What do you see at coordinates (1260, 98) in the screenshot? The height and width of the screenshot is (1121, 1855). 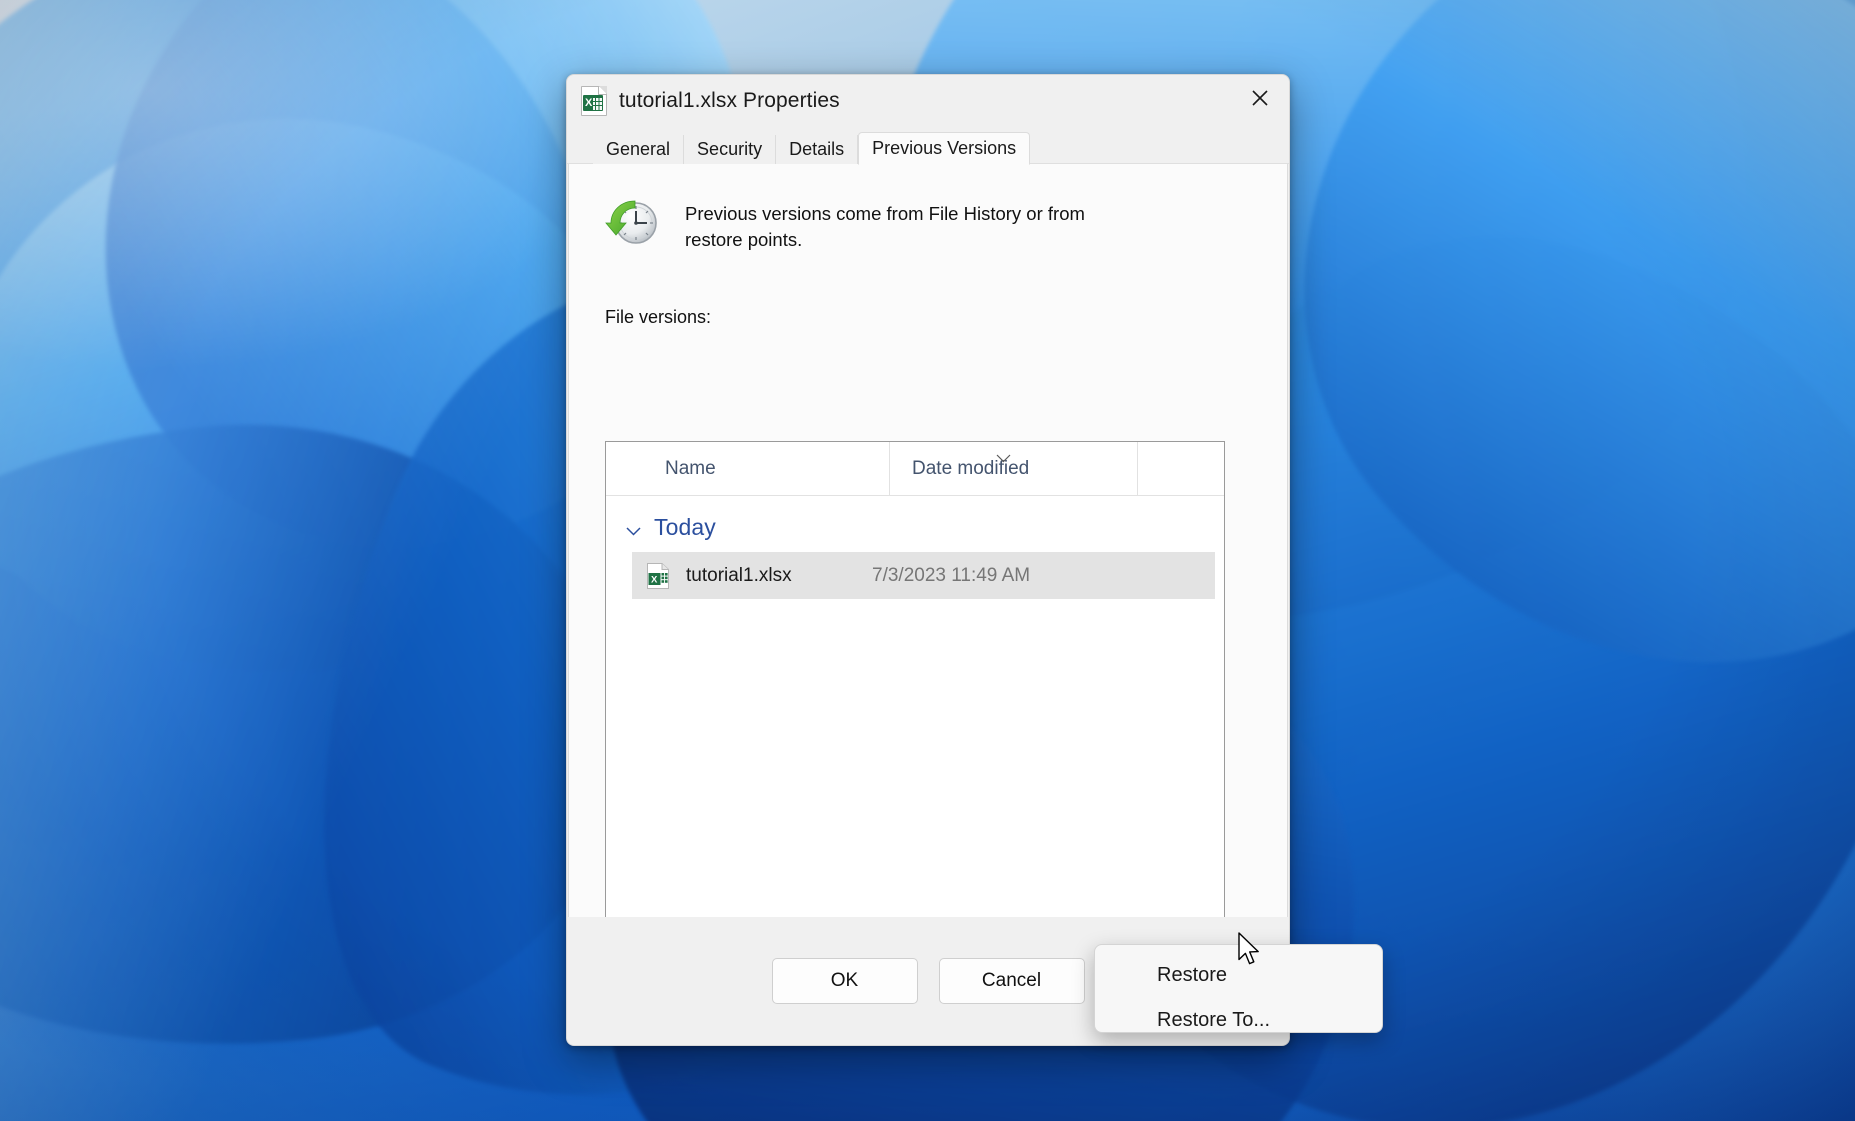 I see `close-icon` at bounding box center [1260, 98].